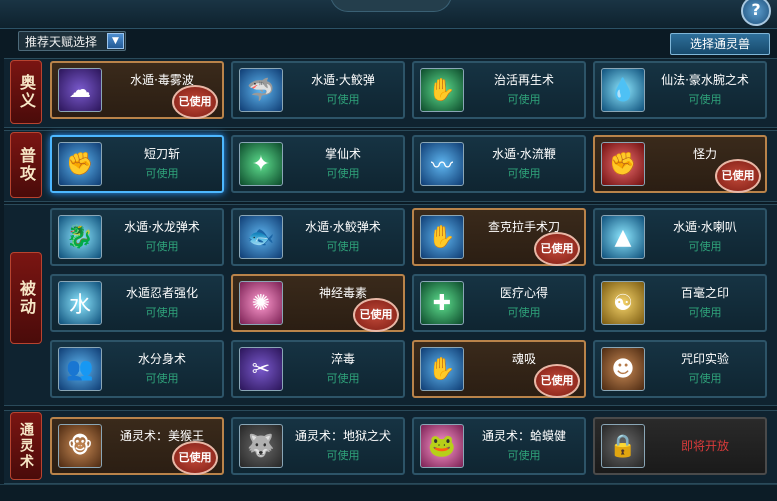  What do you see at coordinates (623, 303) in the screenshot?
I see `seal-face-icon: ☯` at bounding box center [623, 303].